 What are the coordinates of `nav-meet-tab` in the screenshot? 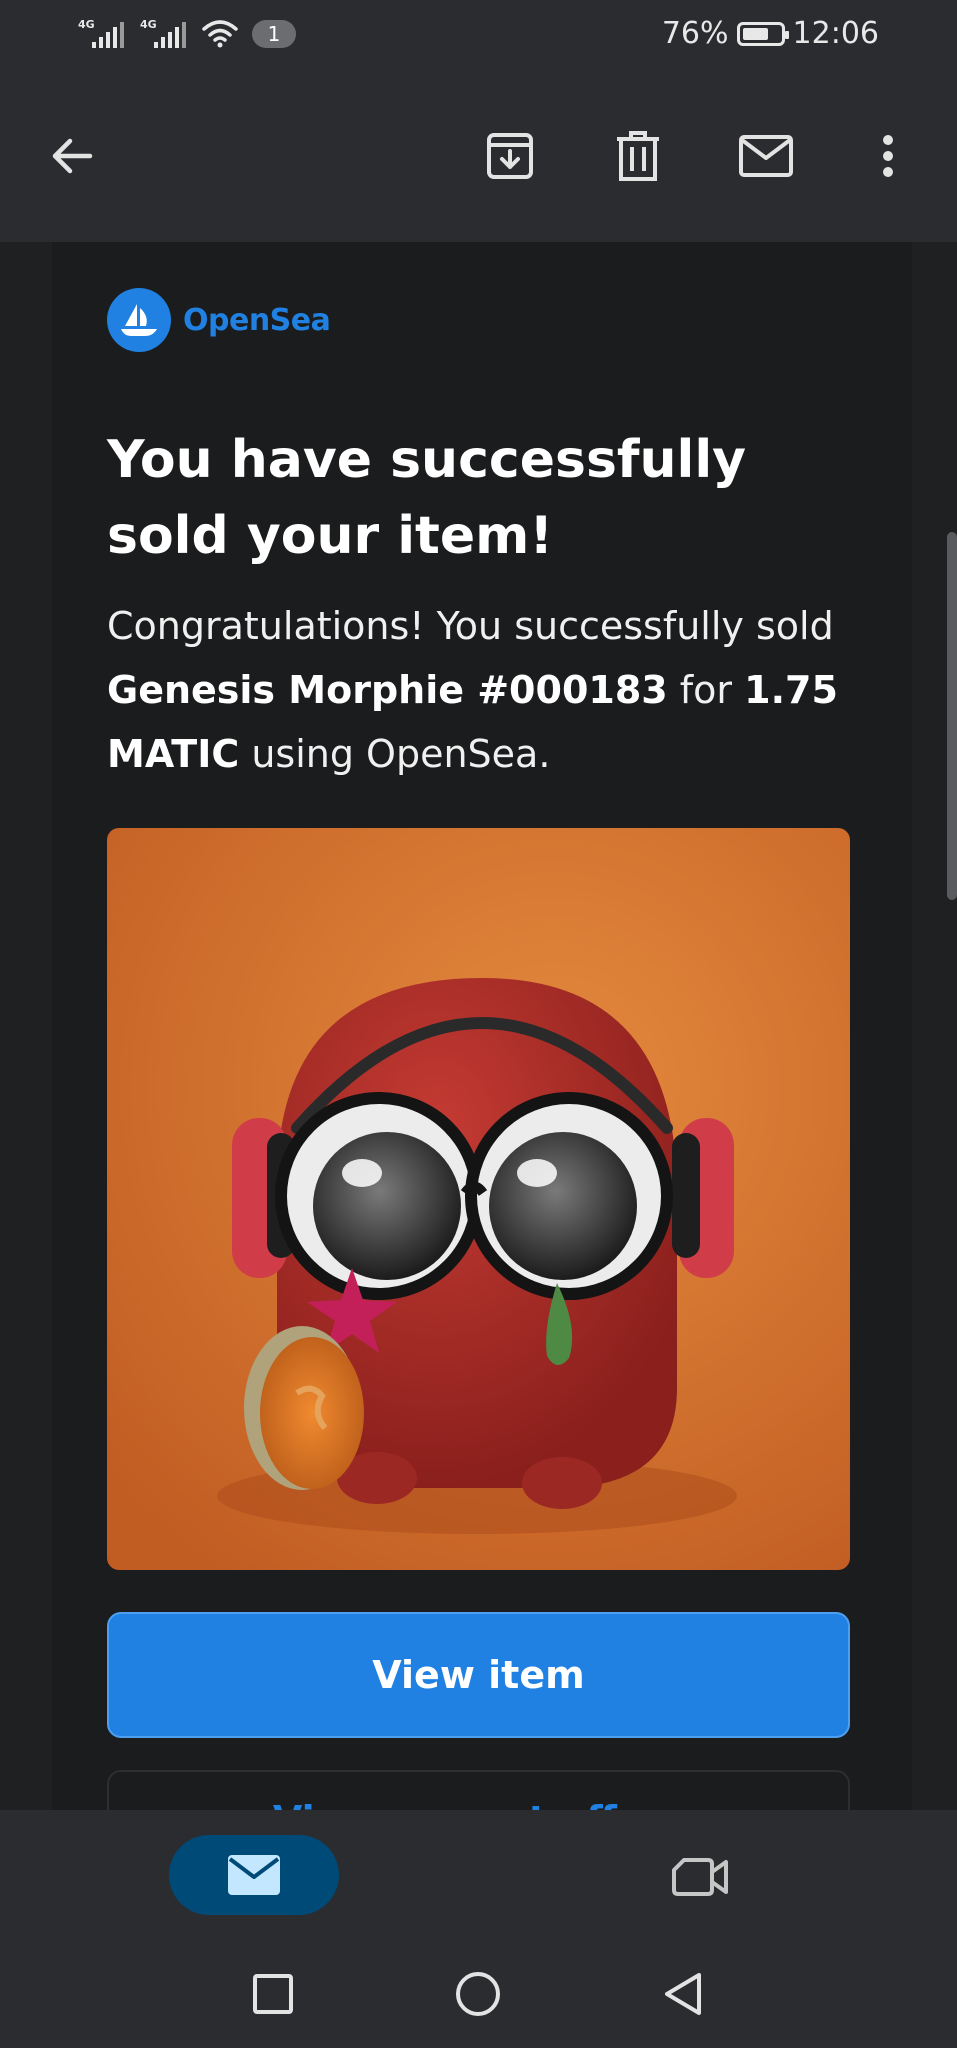 It's located at (700, 1877).